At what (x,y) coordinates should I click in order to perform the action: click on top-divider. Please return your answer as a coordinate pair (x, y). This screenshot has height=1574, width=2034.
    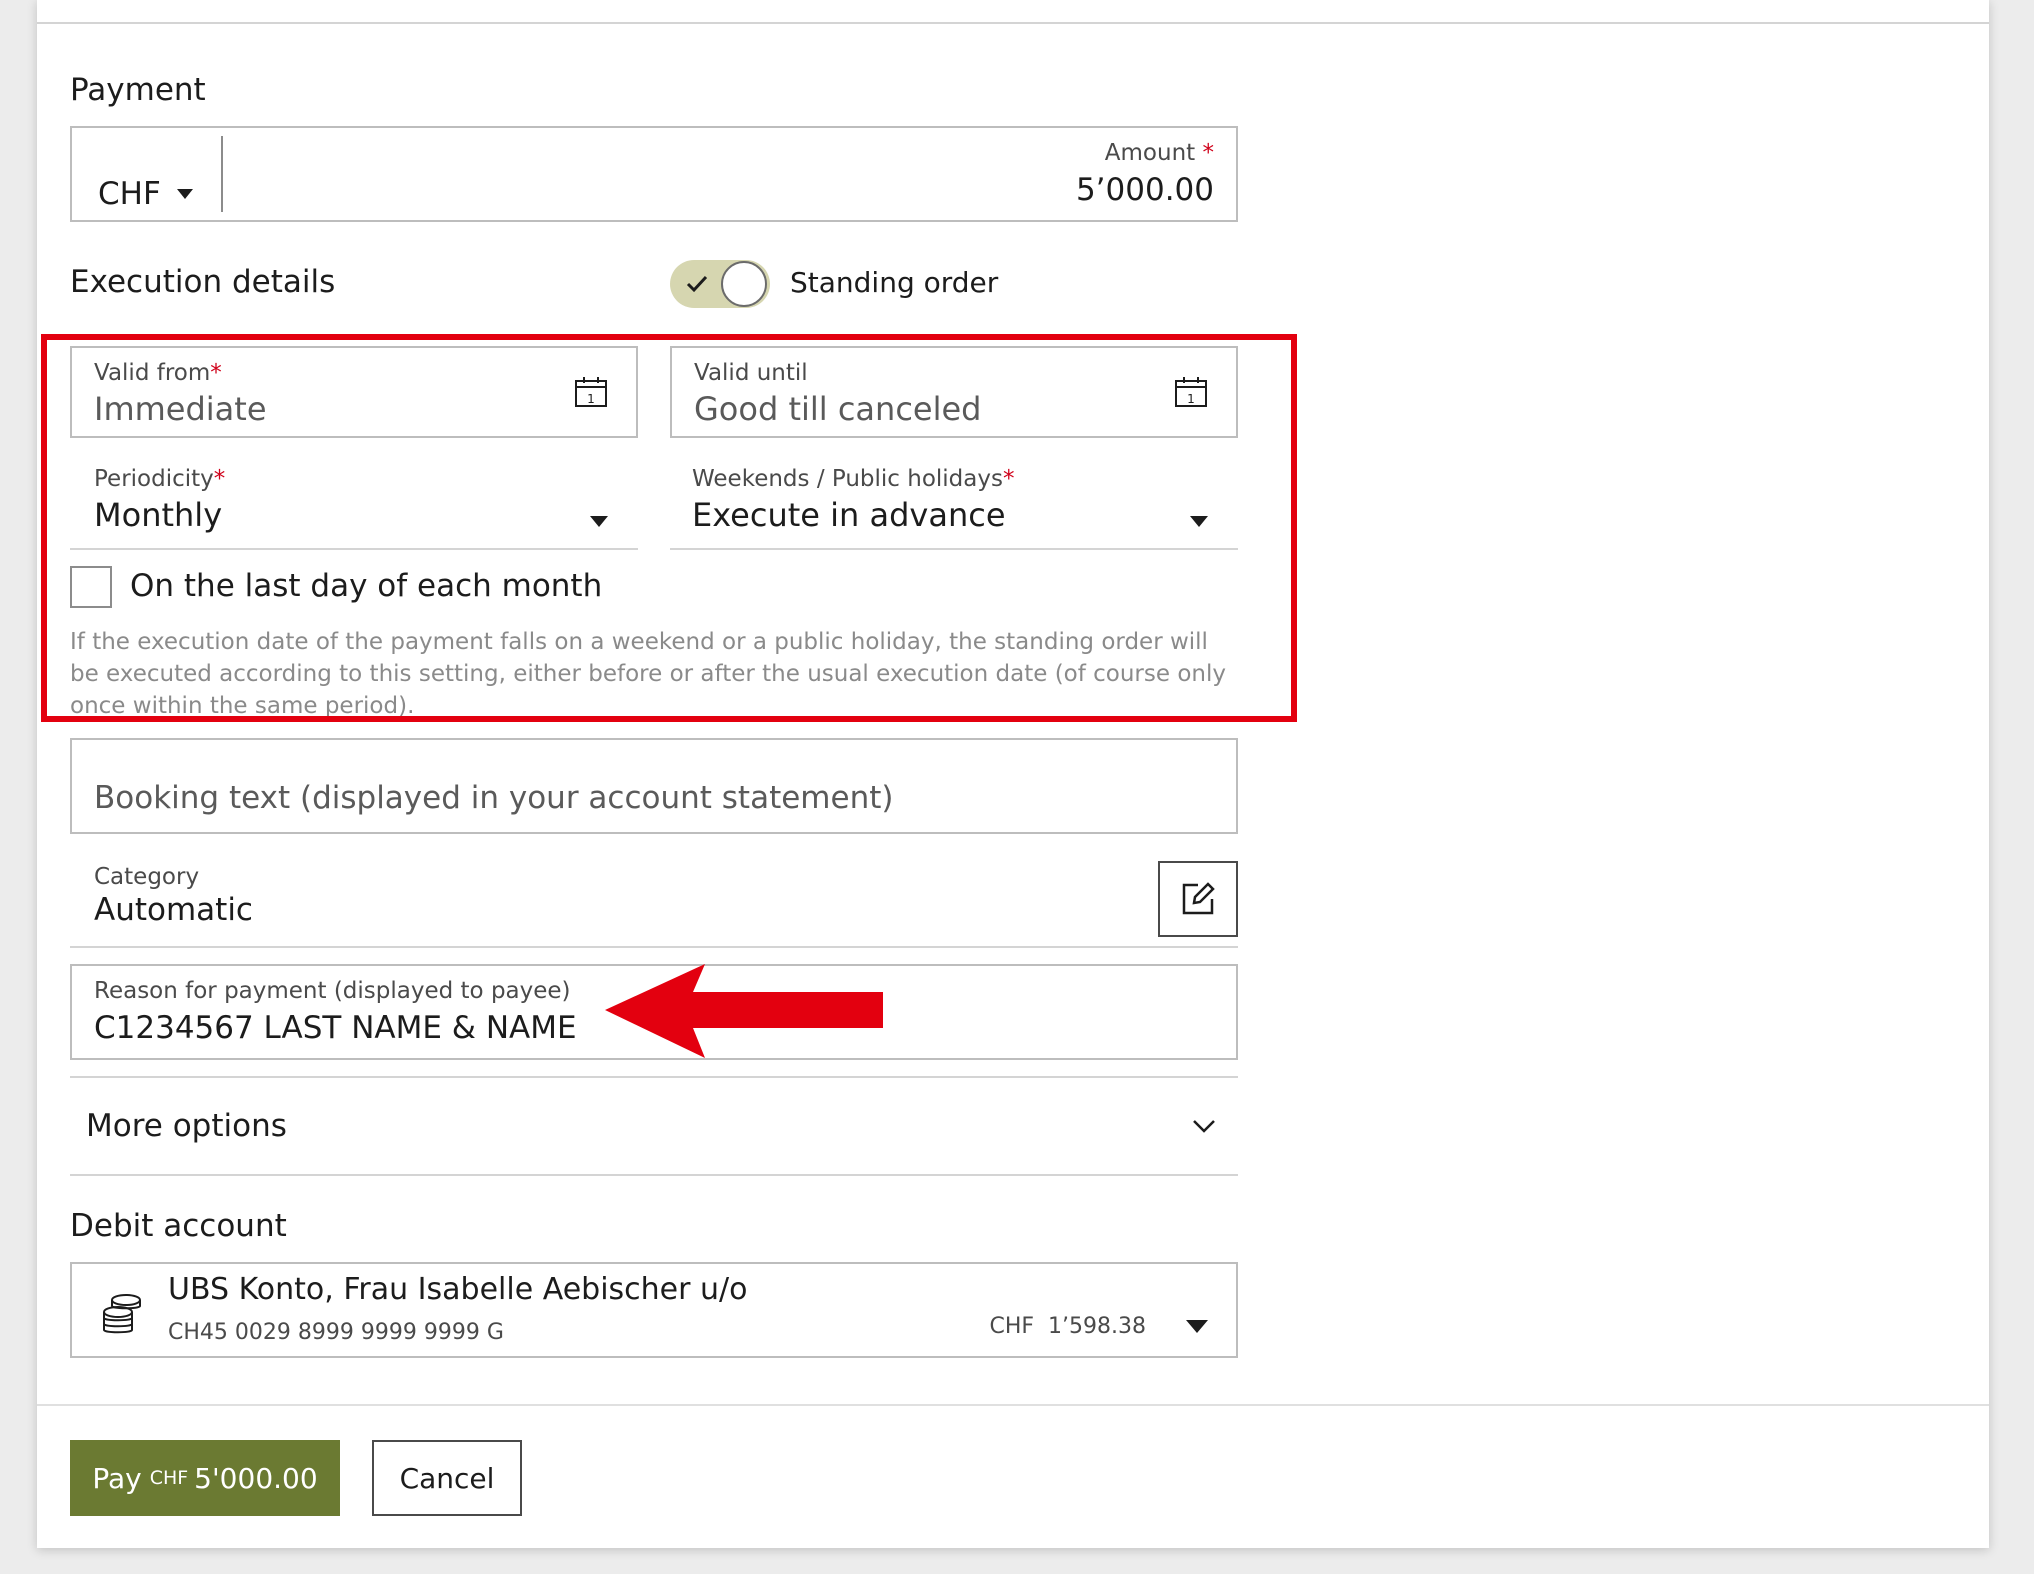
    Looking at the image, I should click on (1013, 23).